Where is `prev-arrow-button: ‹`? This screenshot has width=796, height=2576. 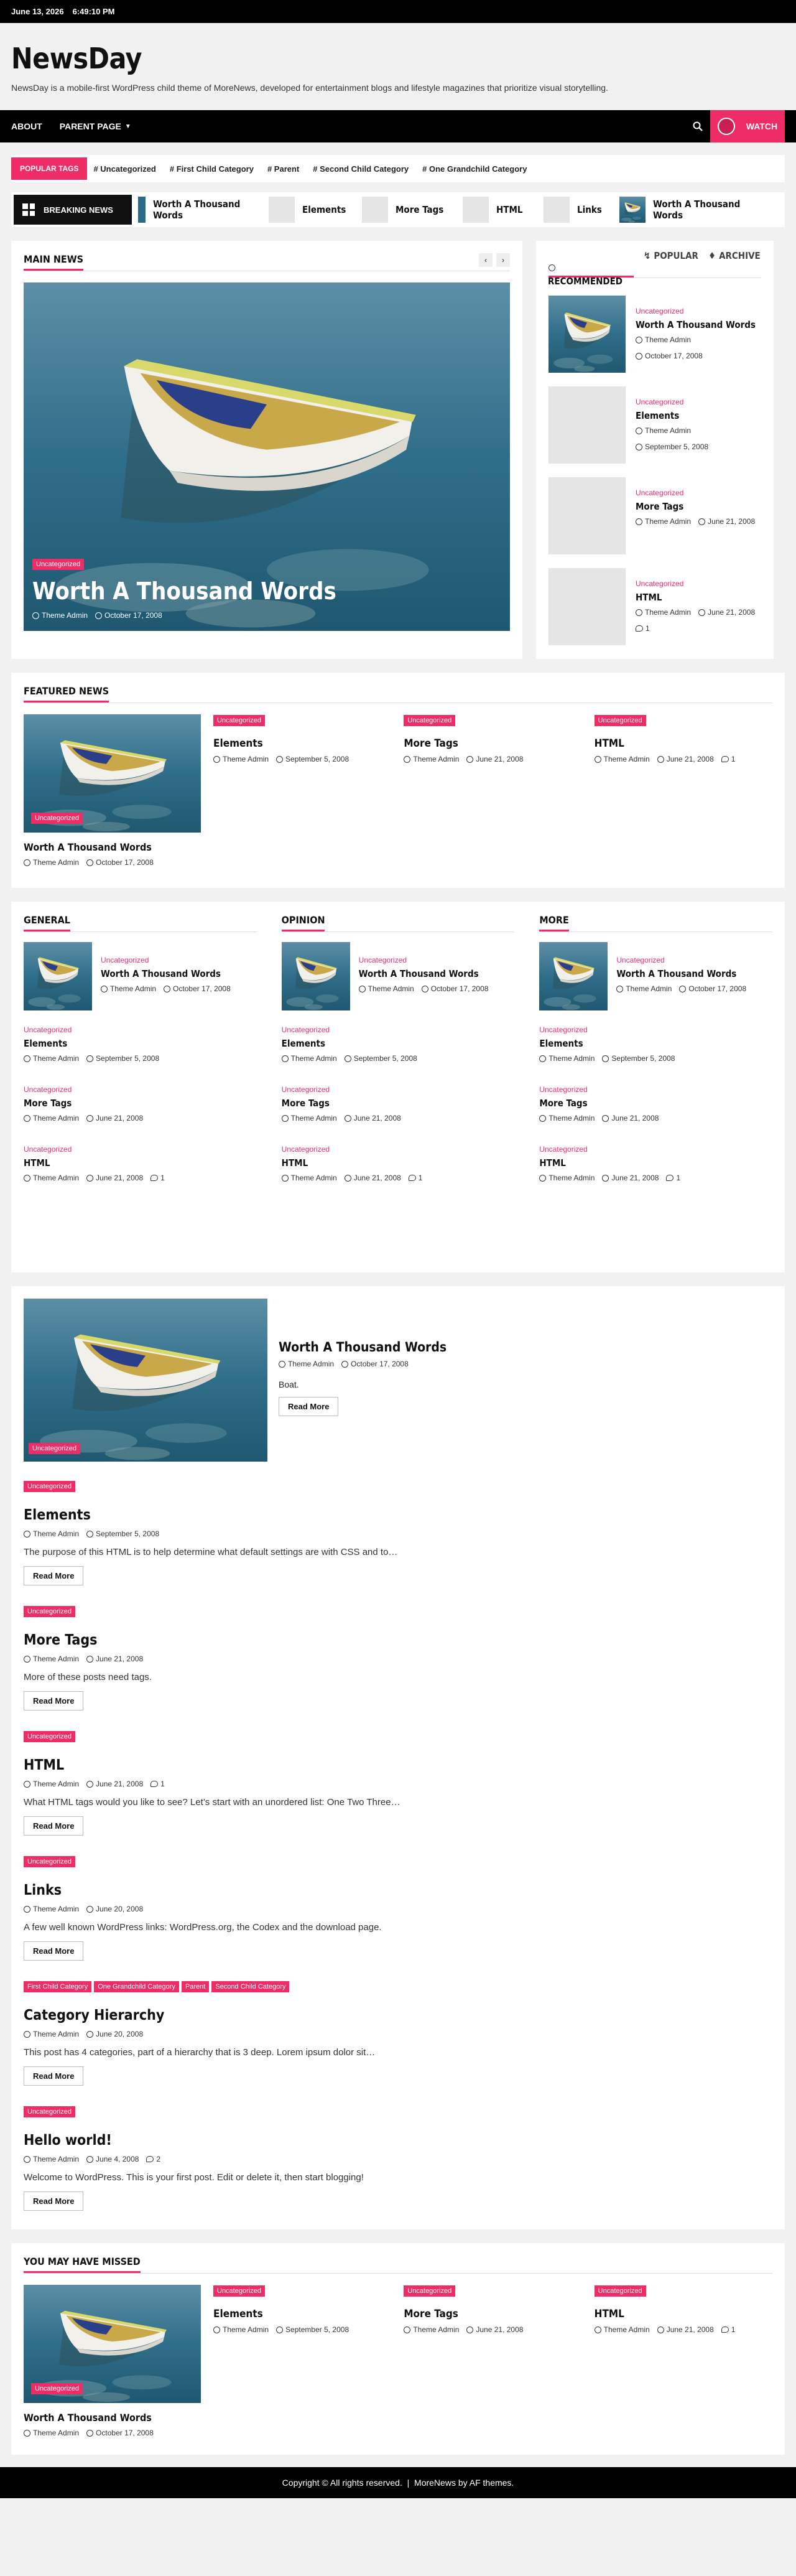
prev-arrow-button: ‹ is located at coordinates (486, 260).